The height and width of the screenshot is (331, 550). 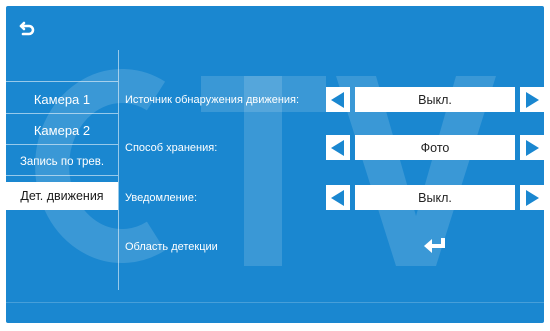 I want to click on storage-method-next-button, so click(x=532, y=147).